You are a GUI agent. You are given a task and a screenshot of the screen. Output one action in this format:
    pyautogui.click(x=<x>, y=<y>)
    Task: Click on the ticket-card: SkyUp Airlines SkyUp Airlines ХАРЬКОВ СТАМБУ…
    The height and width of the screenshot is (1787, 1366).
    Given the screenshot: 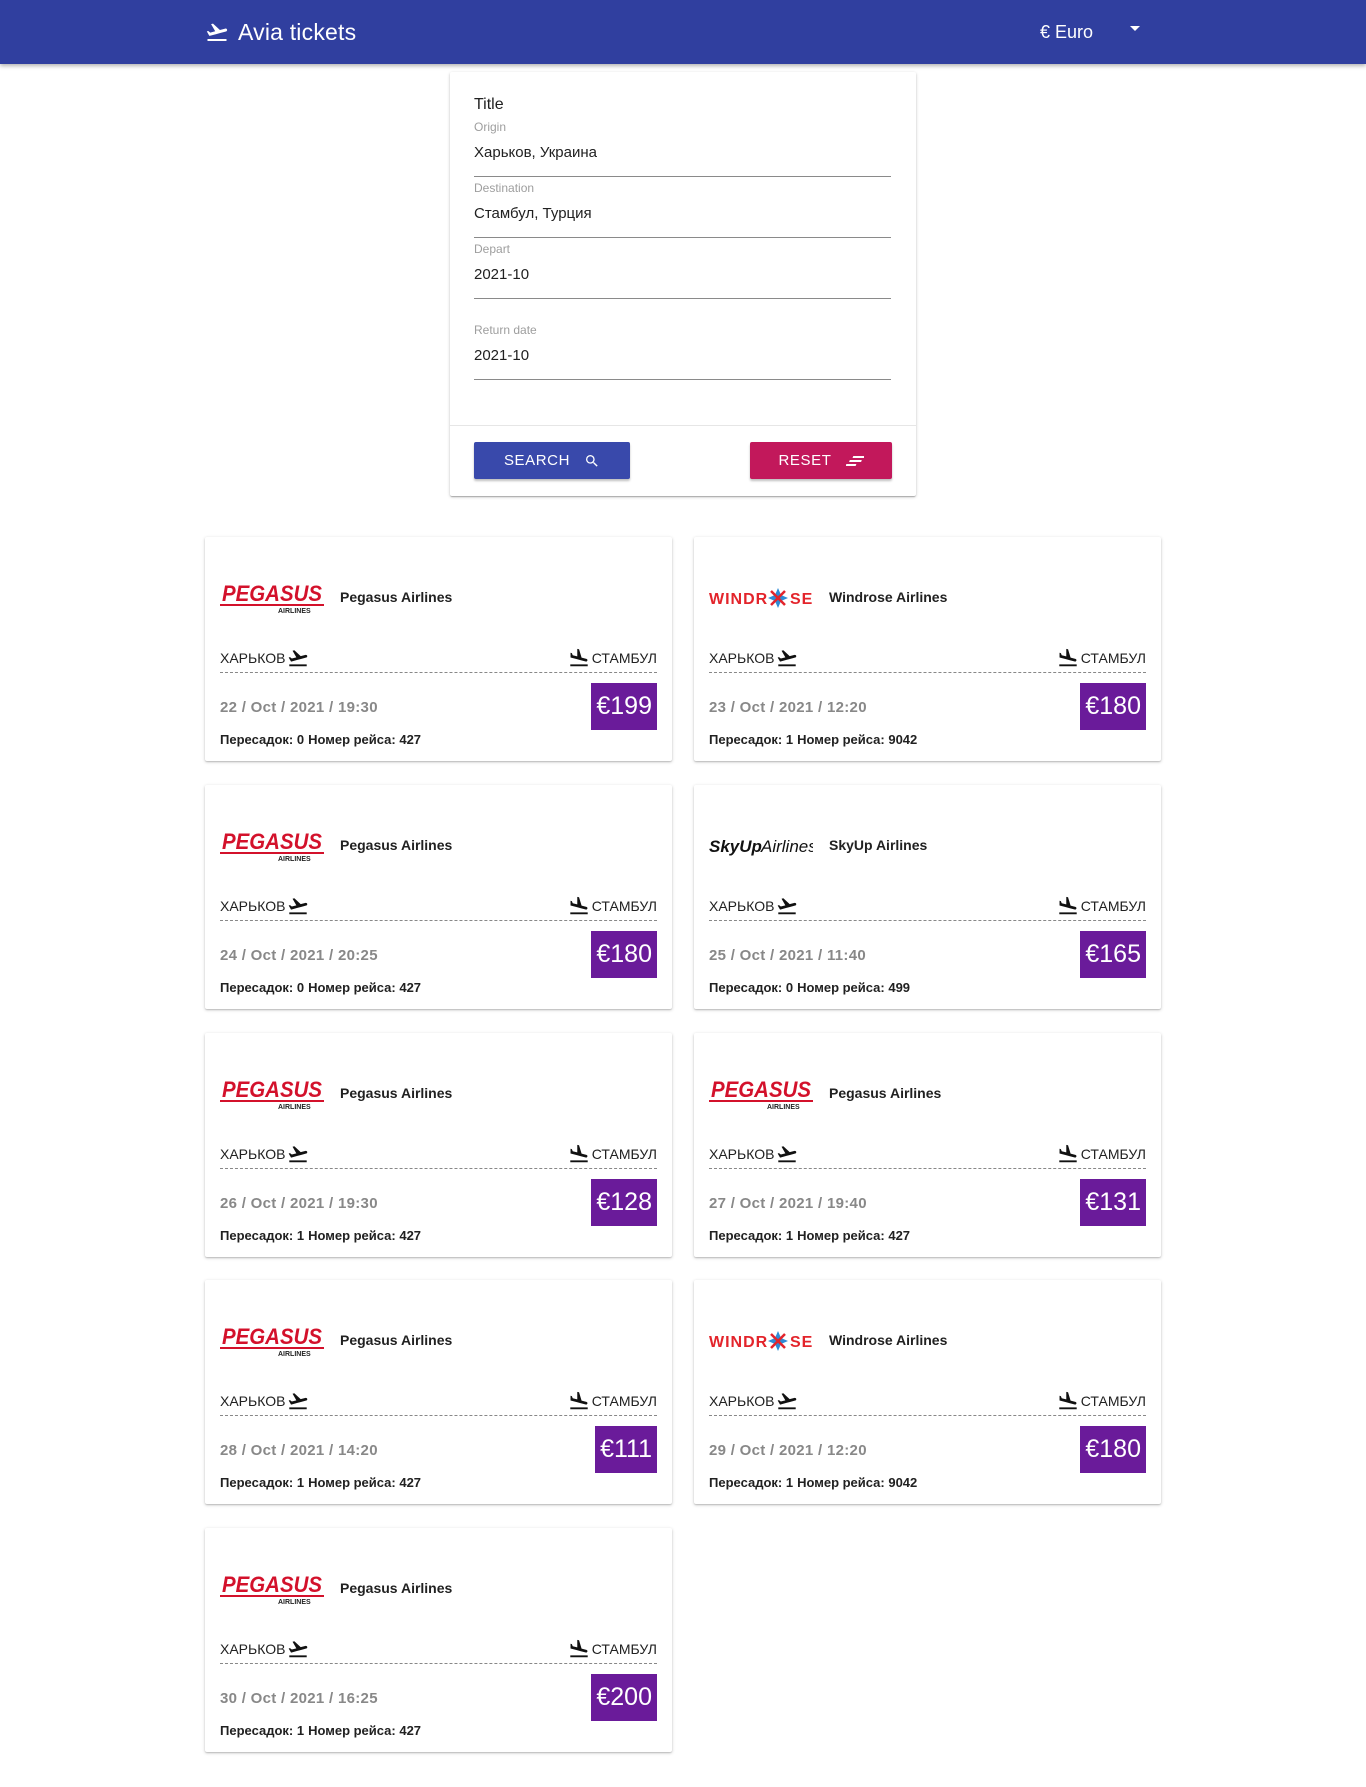 What is the action you would take?
    pyautogui.click(x=927, y=897)
    